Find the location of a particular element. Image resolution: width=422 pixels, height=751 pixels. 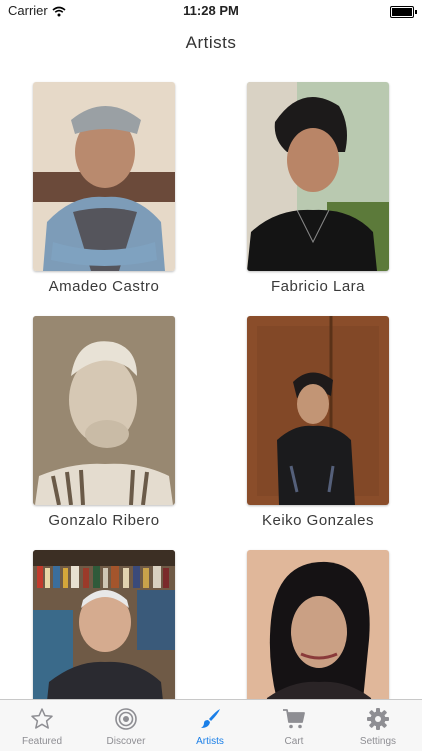

target-icon is located at coordinates (126, 719).